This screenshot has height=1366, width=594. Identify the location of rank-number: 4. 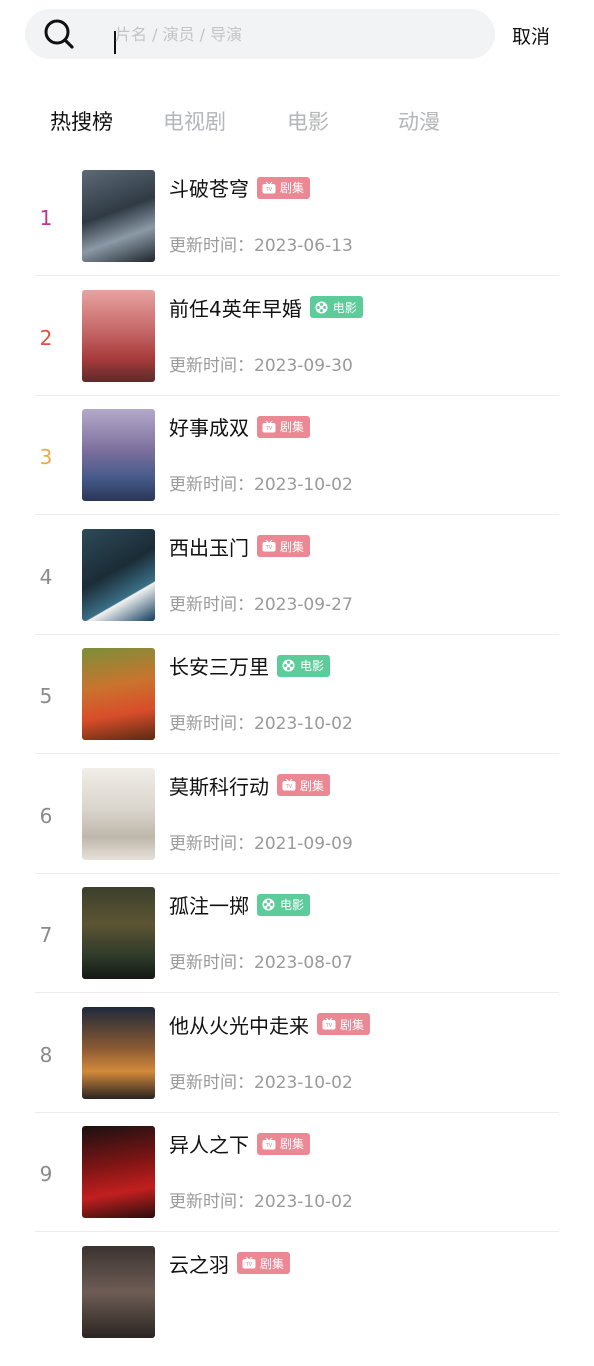
(46, 576).